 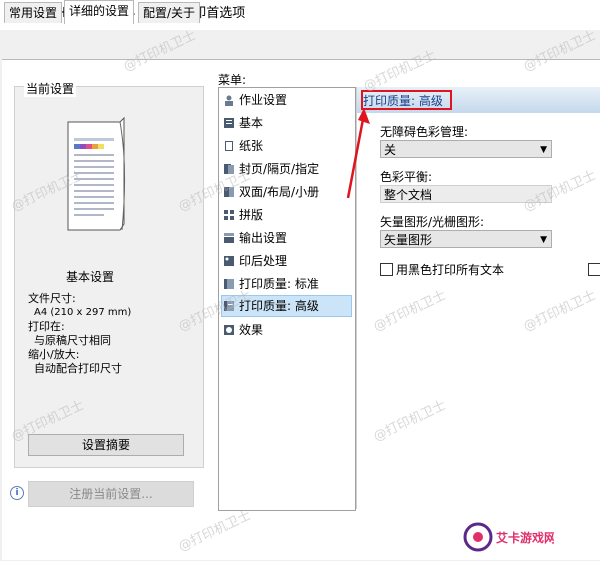 What do you see at coordinates (251, 123) in the screenshot?
I see `menu-item-label: 基本` at bounding box center [251, 123].